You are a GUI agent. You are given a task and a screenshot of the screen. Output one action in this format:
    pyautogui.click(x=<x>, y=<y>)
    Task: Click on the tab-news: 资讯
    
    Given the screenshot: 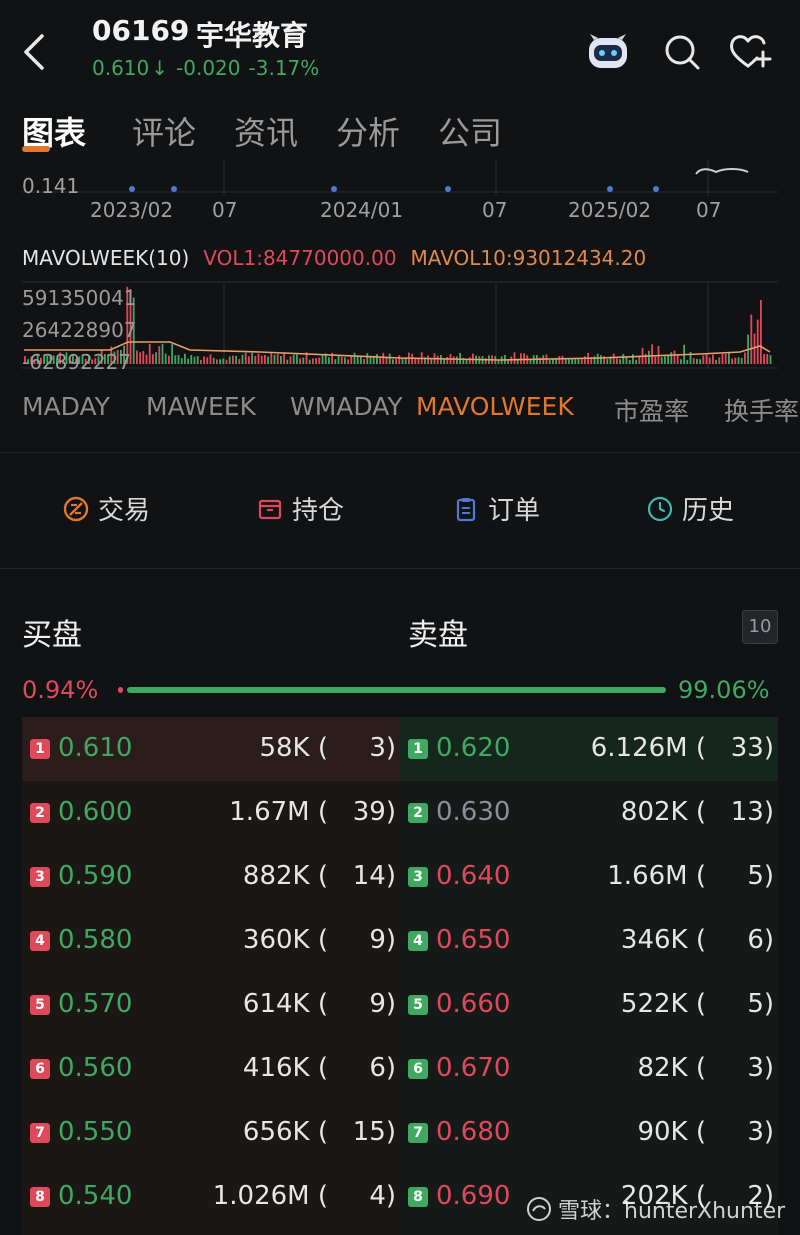 What is the action you would take?
    pyautogui.click(x=266, y=131)
    